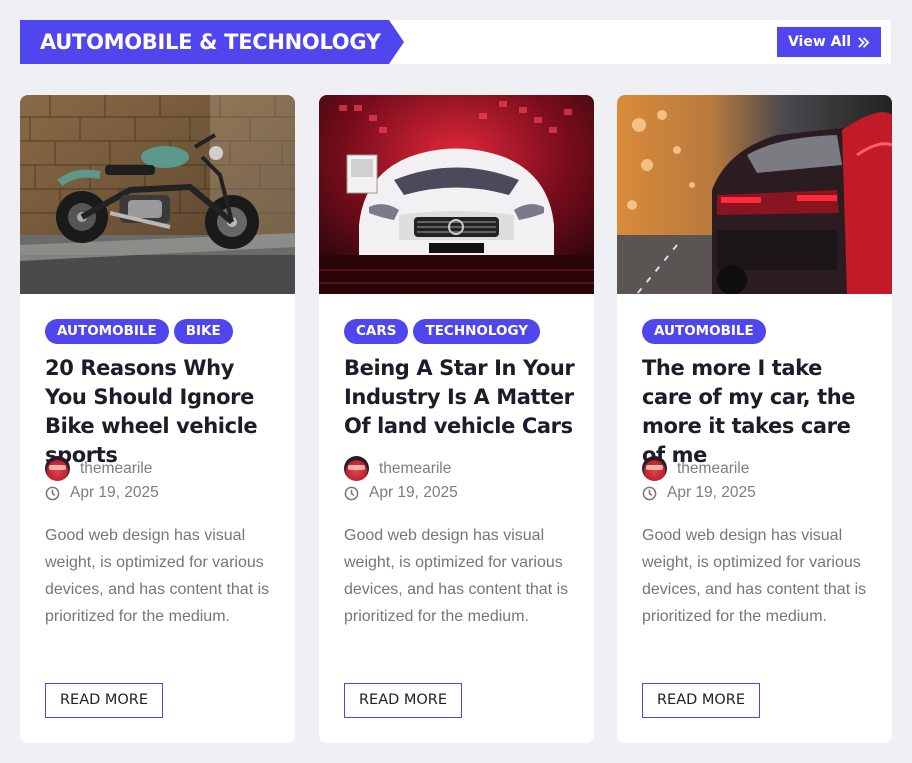 This screenshot has width=912, height=763. Describe the element at coordinates (477, 331) in the screenshot. I see `tag-technology: TECHNOLOGY` at that location.